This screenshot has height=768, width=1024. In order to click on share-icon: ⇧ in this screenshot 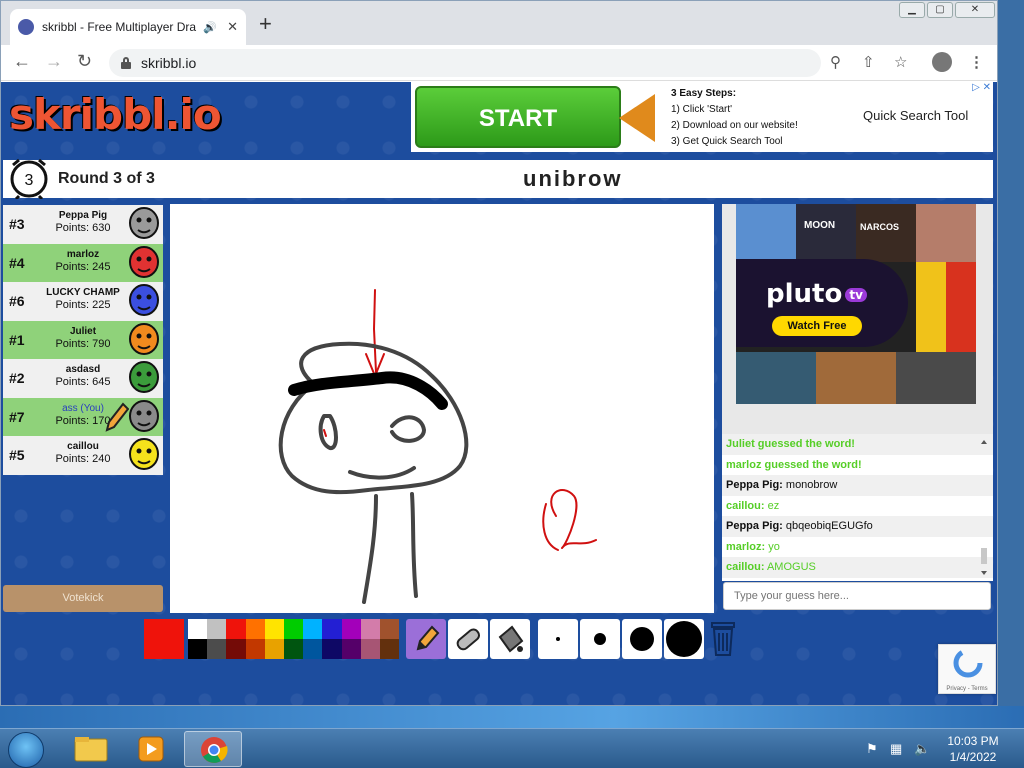, I will do `click(868, 62)`.